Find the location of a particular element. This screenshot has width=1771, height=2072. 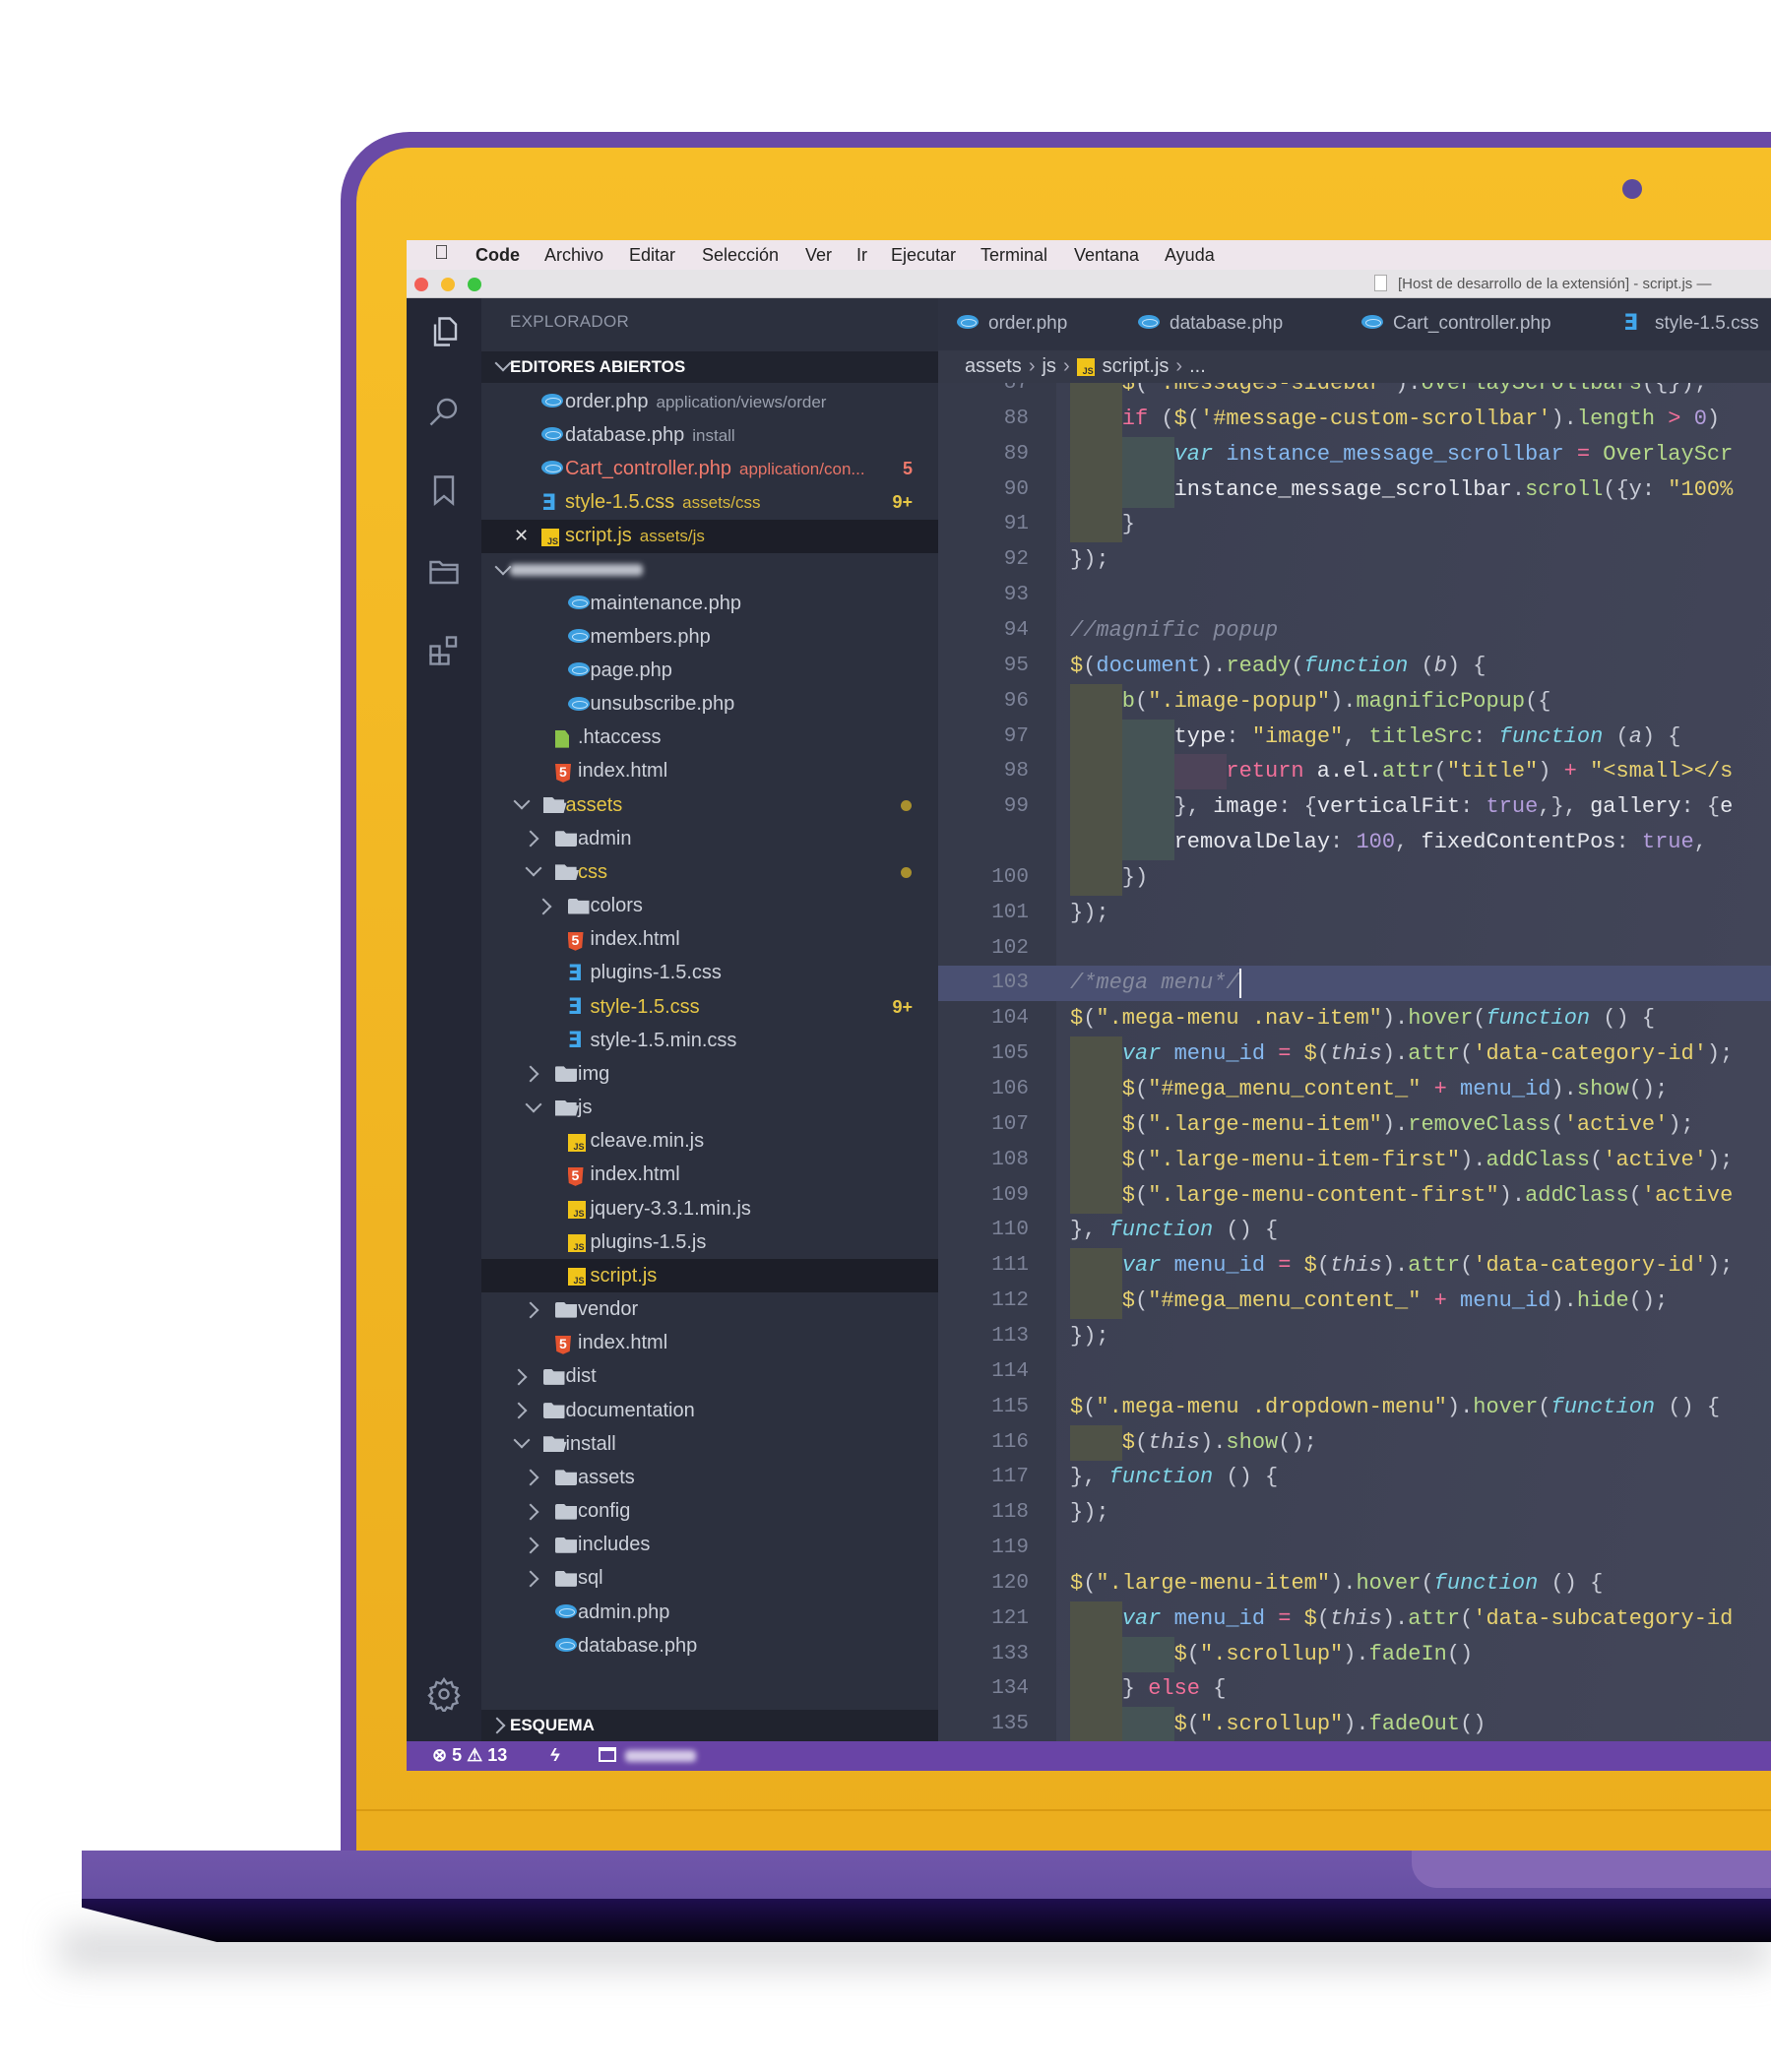

bookmark-icon is located at coordinates (444, 490).